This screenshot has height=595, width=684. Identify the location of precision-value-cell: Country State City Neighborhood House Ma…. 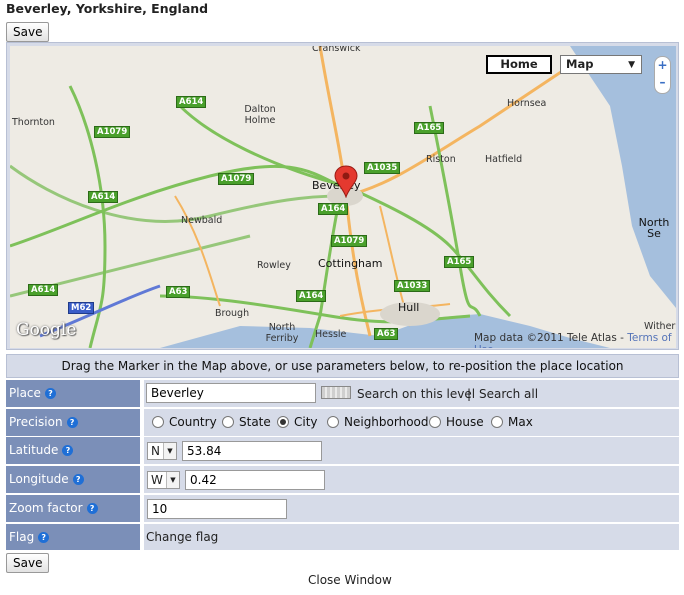
(411, 422).